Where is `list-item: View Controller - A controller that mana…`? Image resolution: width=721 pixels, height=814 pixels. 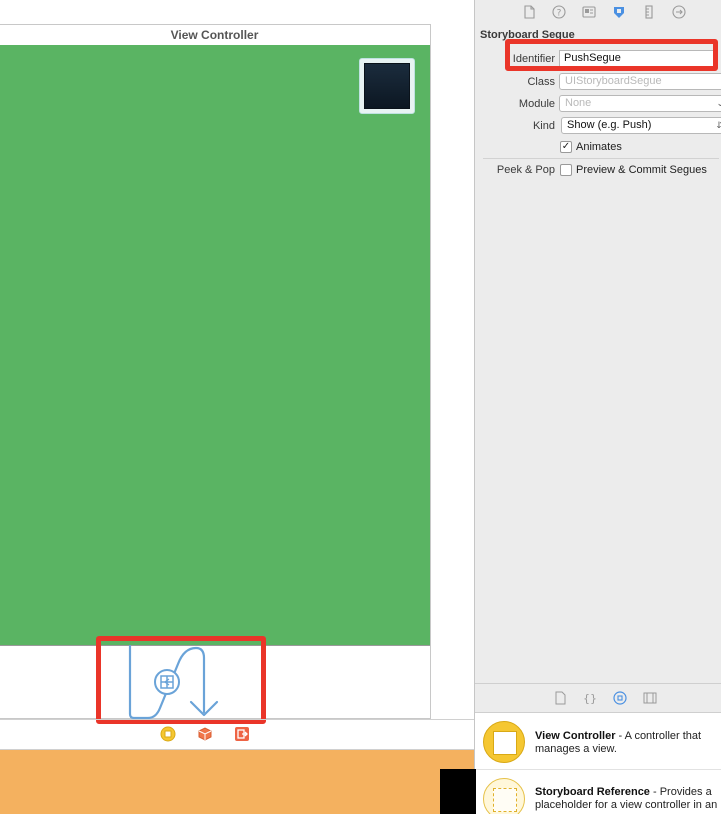 list-item: View Controller - A controller that mana… is located at coordinates (598, 741).